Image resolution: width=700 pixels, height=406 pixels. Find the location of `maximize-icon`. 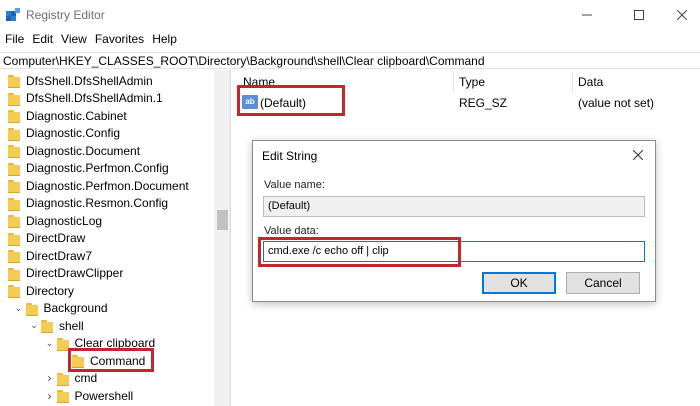

maximize-icon is located at coordinates (639, 15).